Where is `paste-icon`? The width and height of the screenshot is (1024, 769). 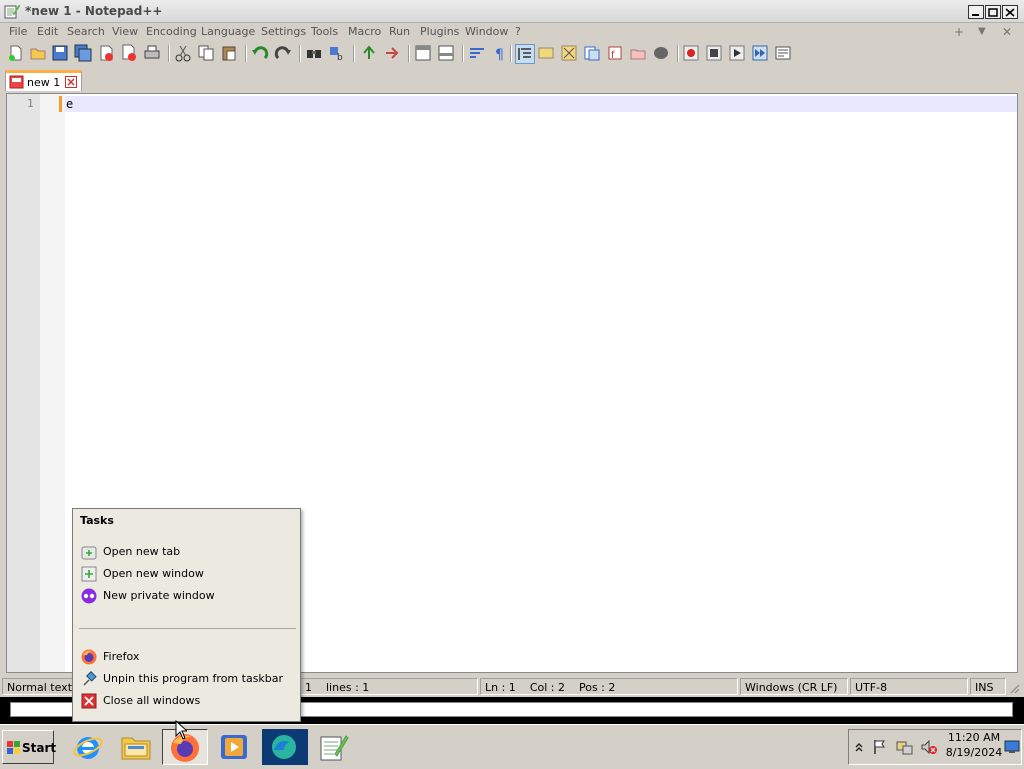
paste-icon is located at coordinates (229, 53).